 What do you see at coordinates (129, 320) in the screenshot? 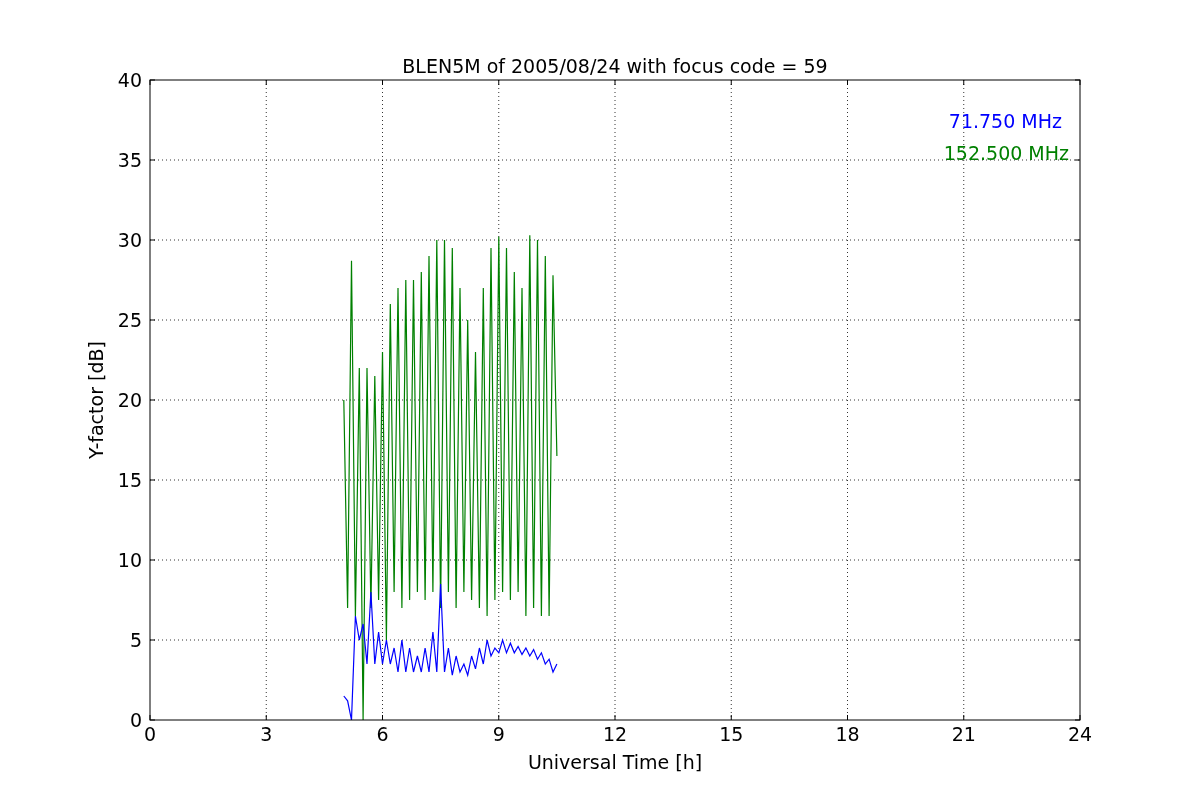
I see `tick-label: 25` at bounding box center [129, 320].